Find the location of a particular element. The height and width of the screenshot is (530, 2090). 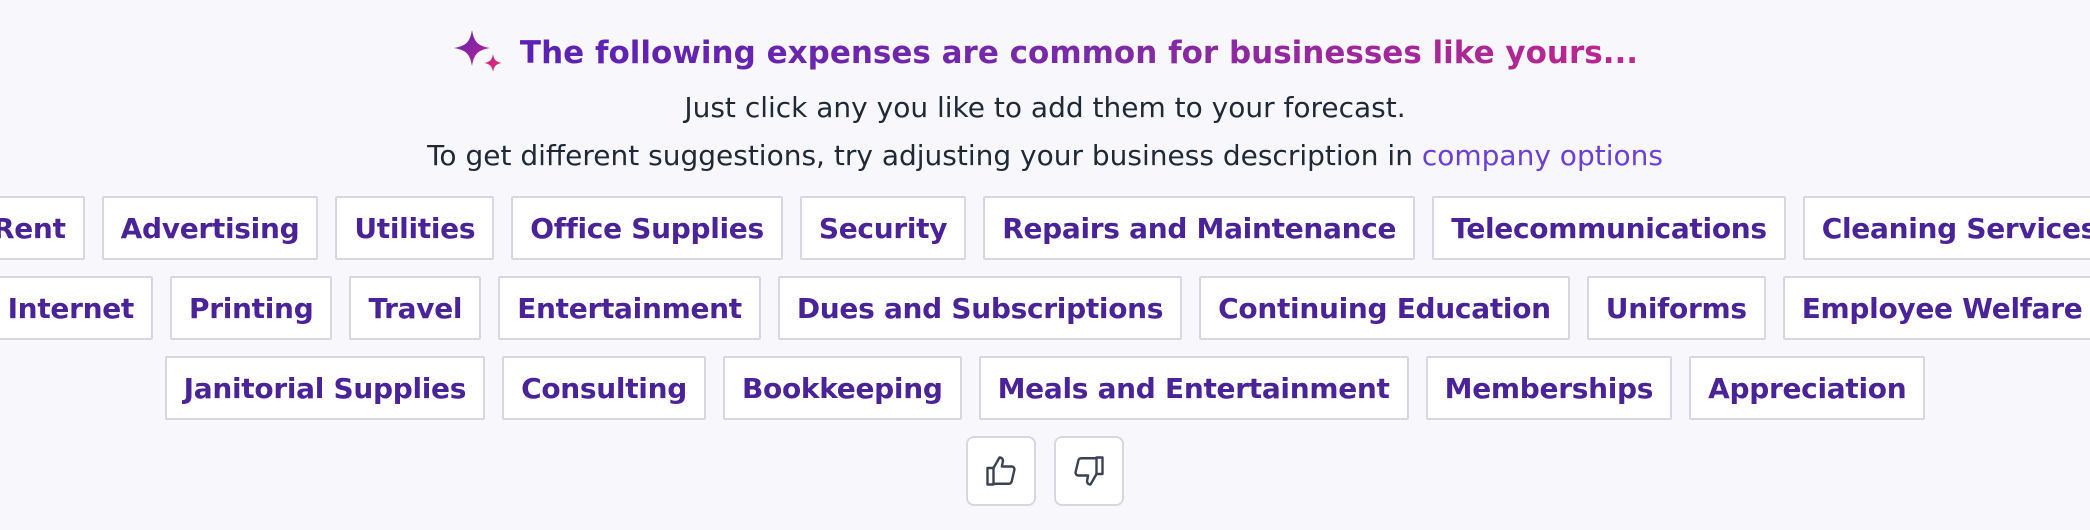

thumbs-down-icon is located at coordinates (1089, 471).